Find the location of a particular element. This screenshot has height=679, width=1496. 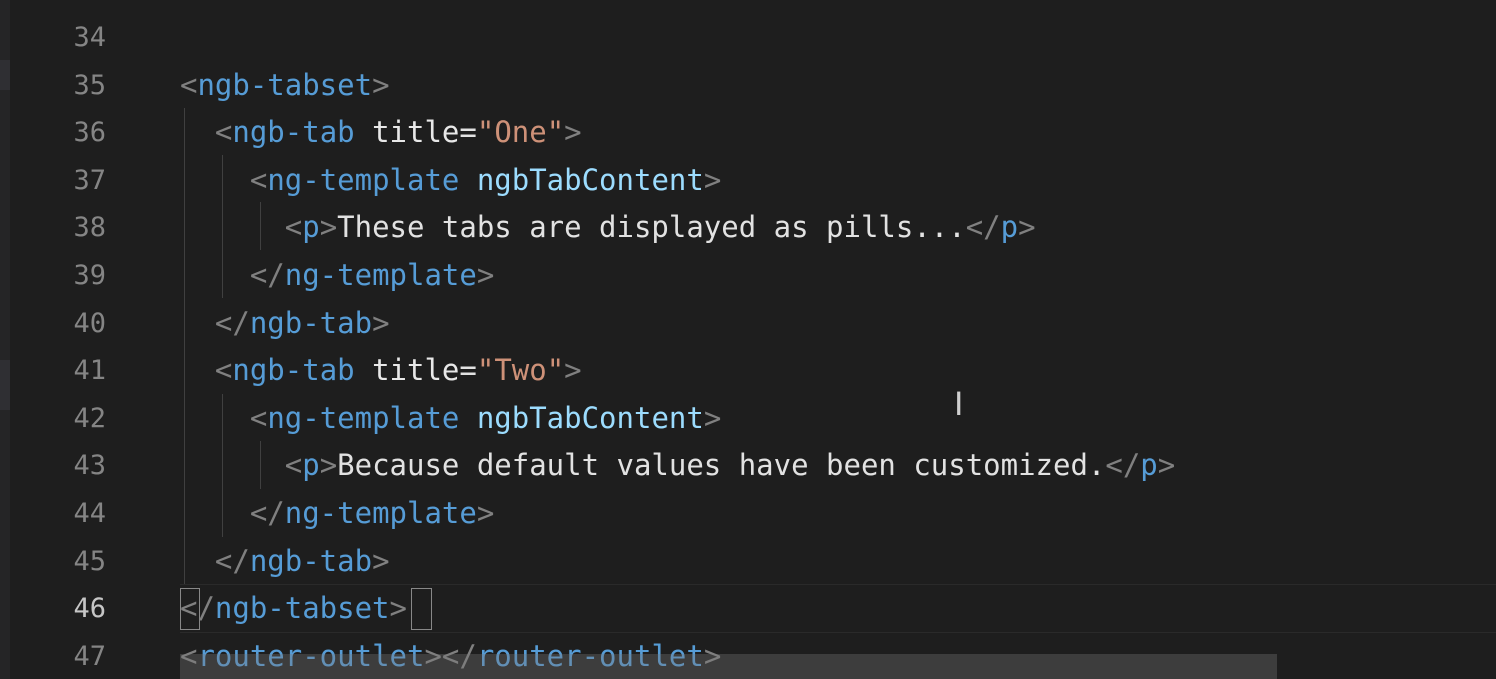

code-line: </ngb-tabset> is located at coordinates (293, 608).